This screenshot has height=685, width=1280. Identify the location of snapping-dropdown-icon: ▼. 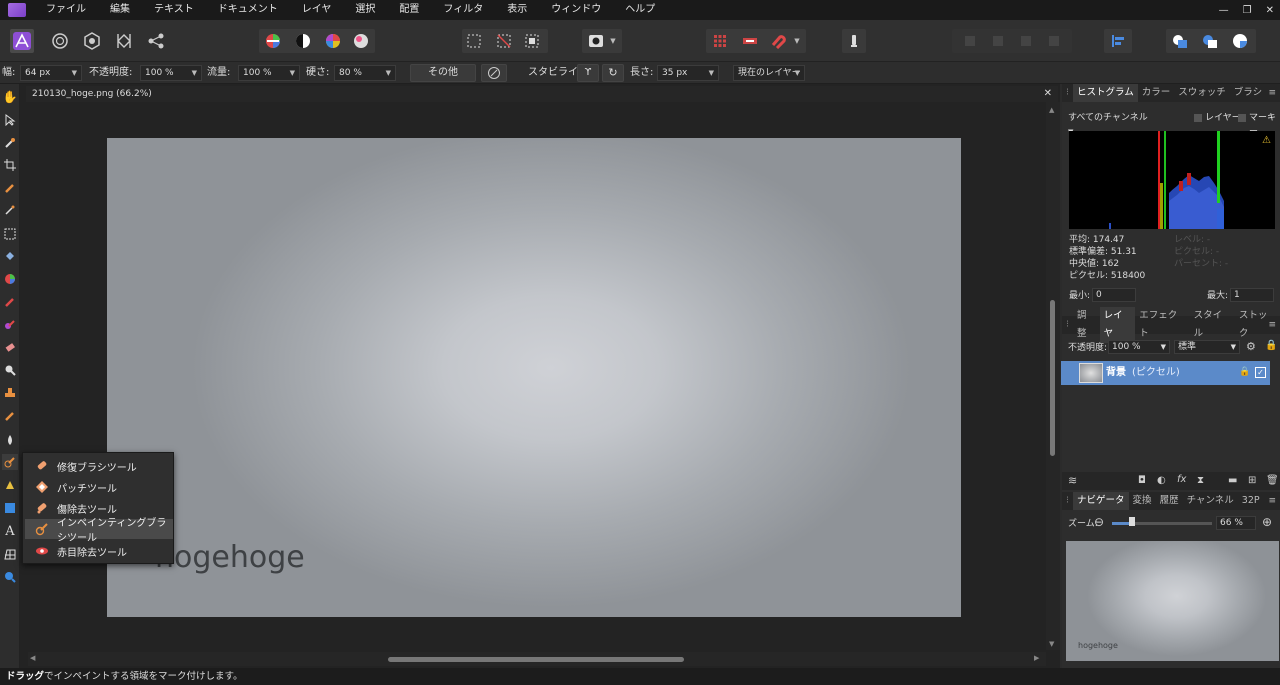
(797, 41).